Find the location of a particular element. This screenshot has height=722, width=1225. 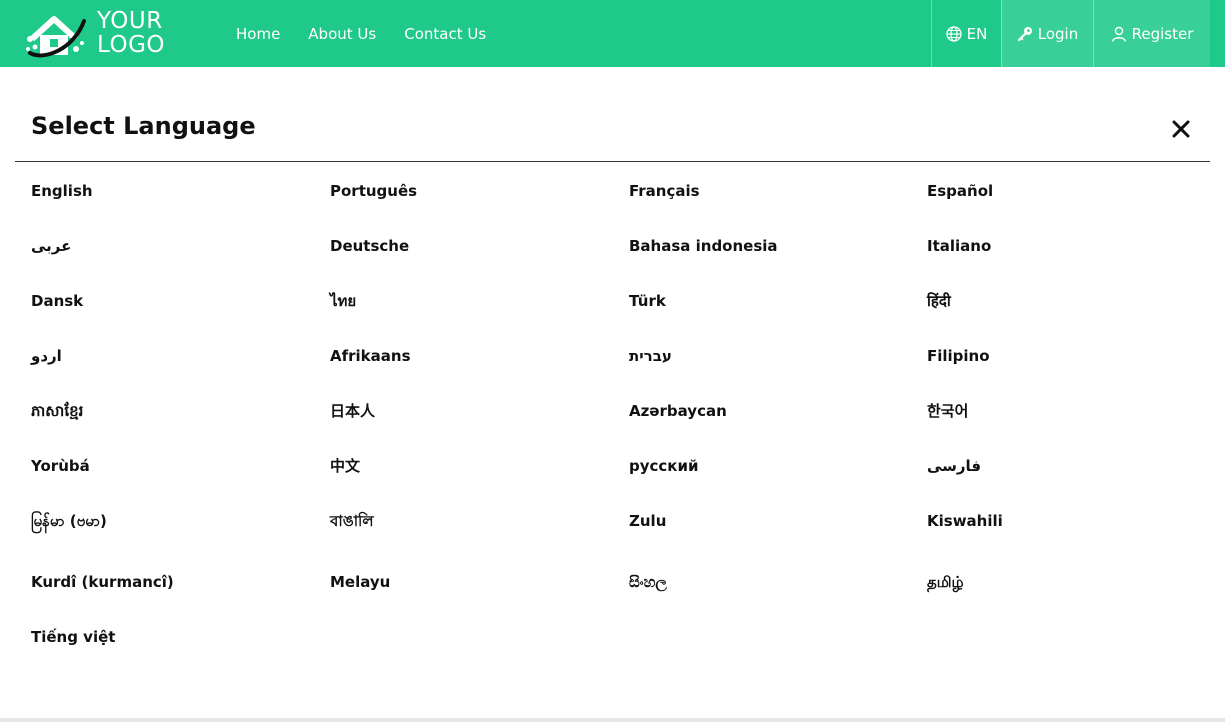

language-option: 日本人 is located at coordinates (352, 411).